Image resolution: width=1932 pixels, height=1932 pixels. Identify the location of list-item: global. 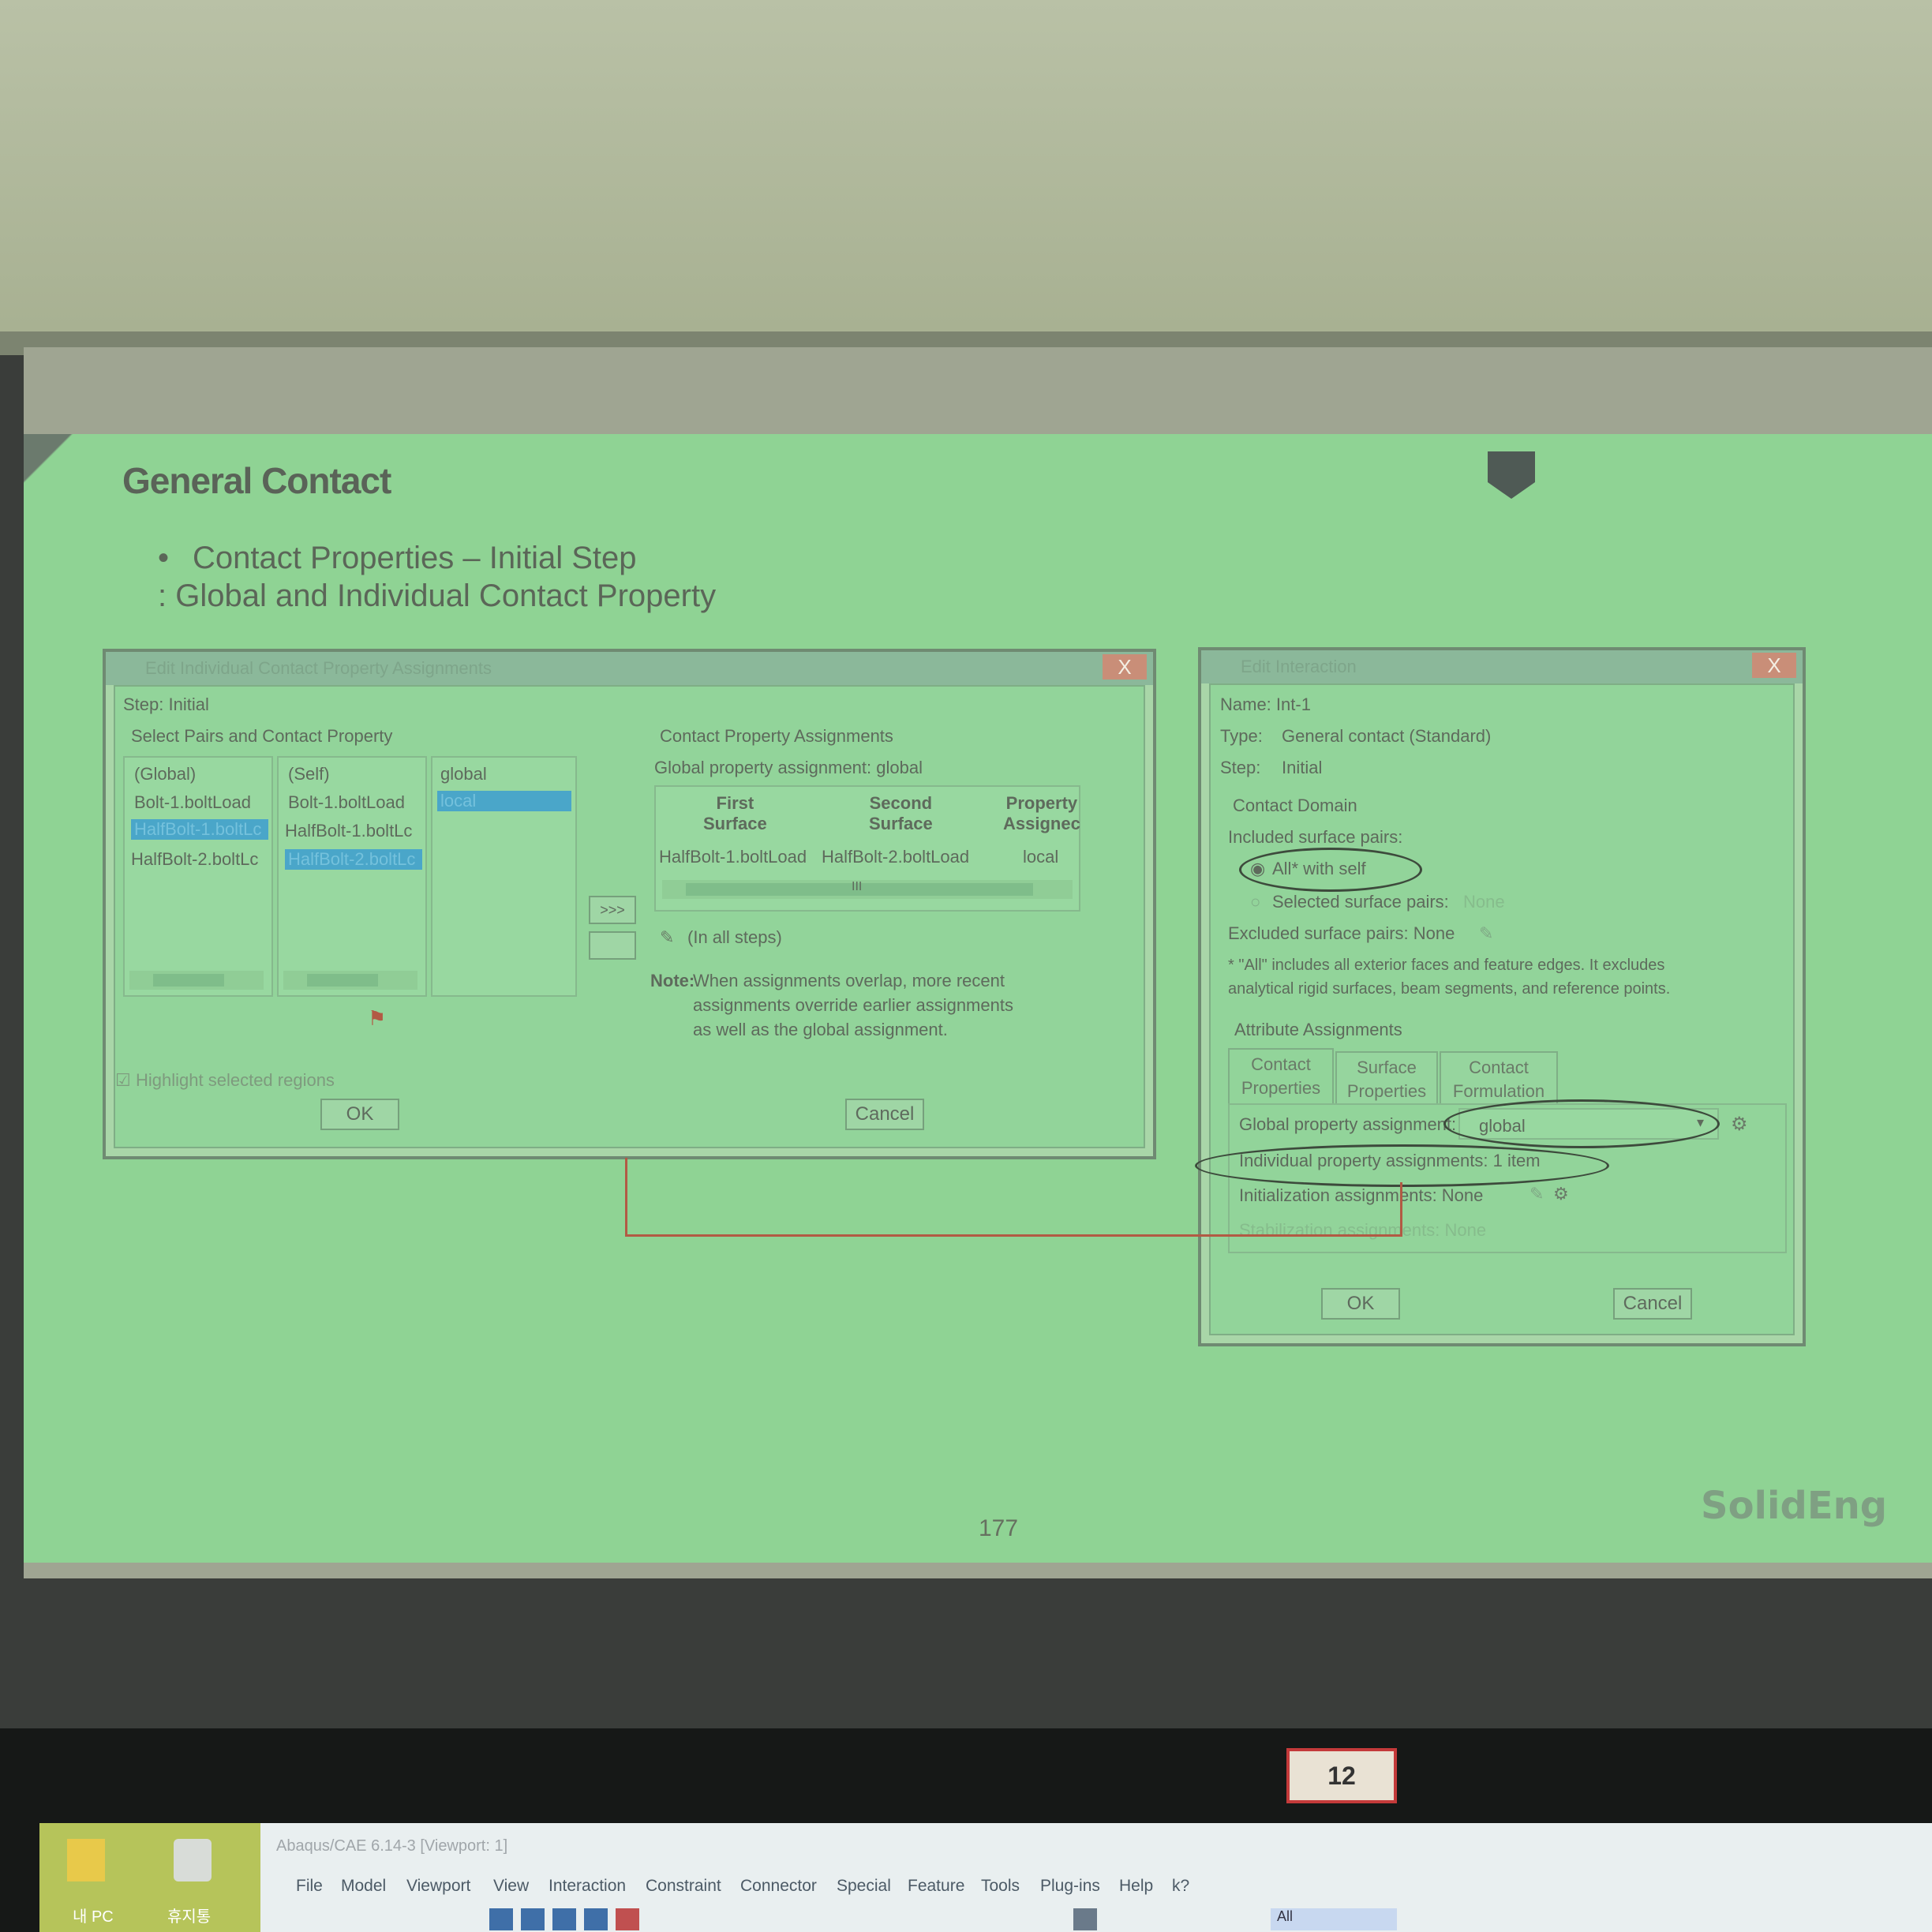
(463, 774).